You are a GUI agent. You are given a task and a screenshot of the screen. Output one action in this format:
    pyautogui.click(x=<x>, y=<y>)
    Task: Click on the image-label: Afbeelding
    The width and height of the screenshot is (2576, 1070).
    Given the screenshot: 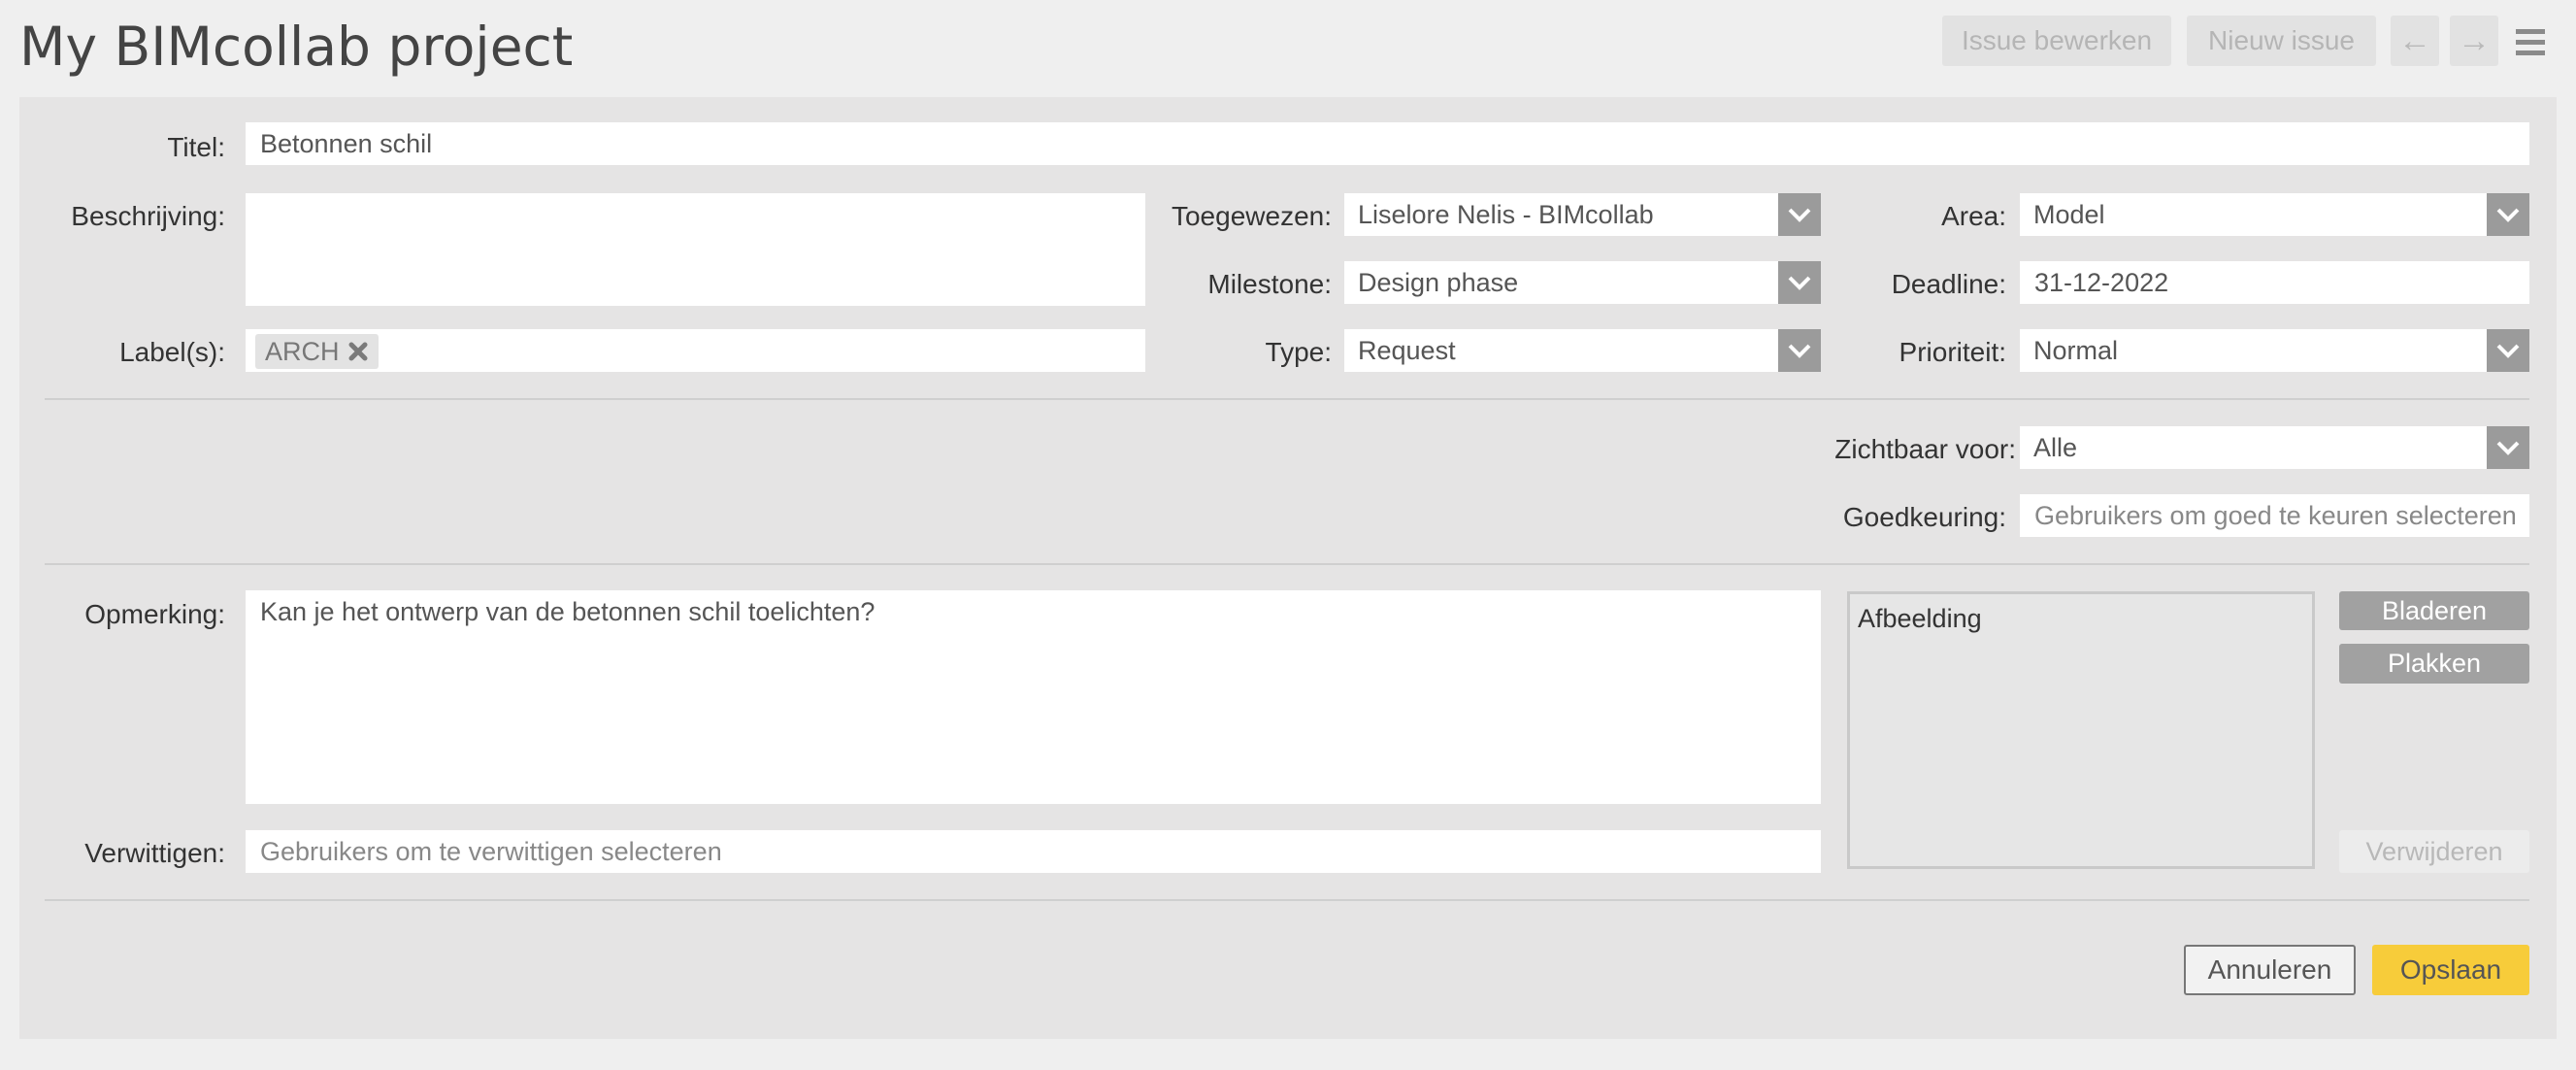 What is the action you would take?
    pyautogui.click(x=1920, y=618)
    